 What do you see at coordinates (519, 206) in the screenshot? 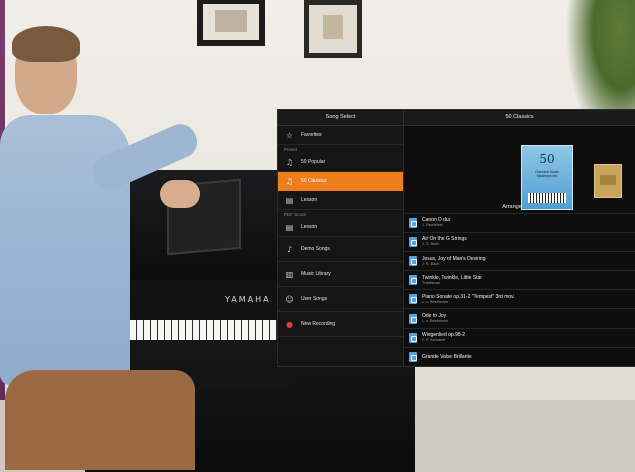
I see `arrangements-label: Arrangements` at bounding box center [519, 206].